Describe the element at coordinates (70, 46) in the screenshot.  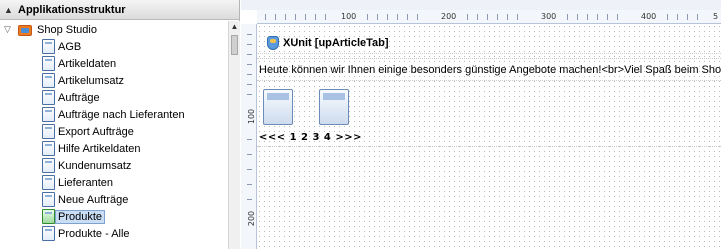
I see `tree-item-label: AGB` at that location.